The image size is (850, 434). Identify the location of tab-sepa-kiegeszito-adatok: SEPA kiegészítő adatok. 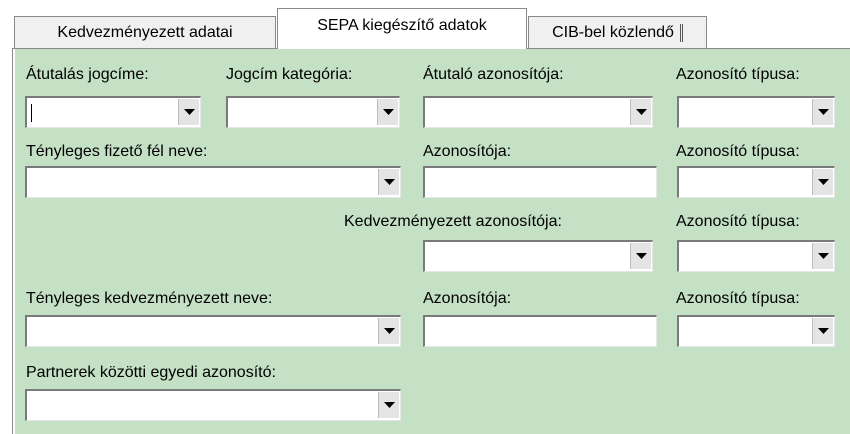
(402, 28).